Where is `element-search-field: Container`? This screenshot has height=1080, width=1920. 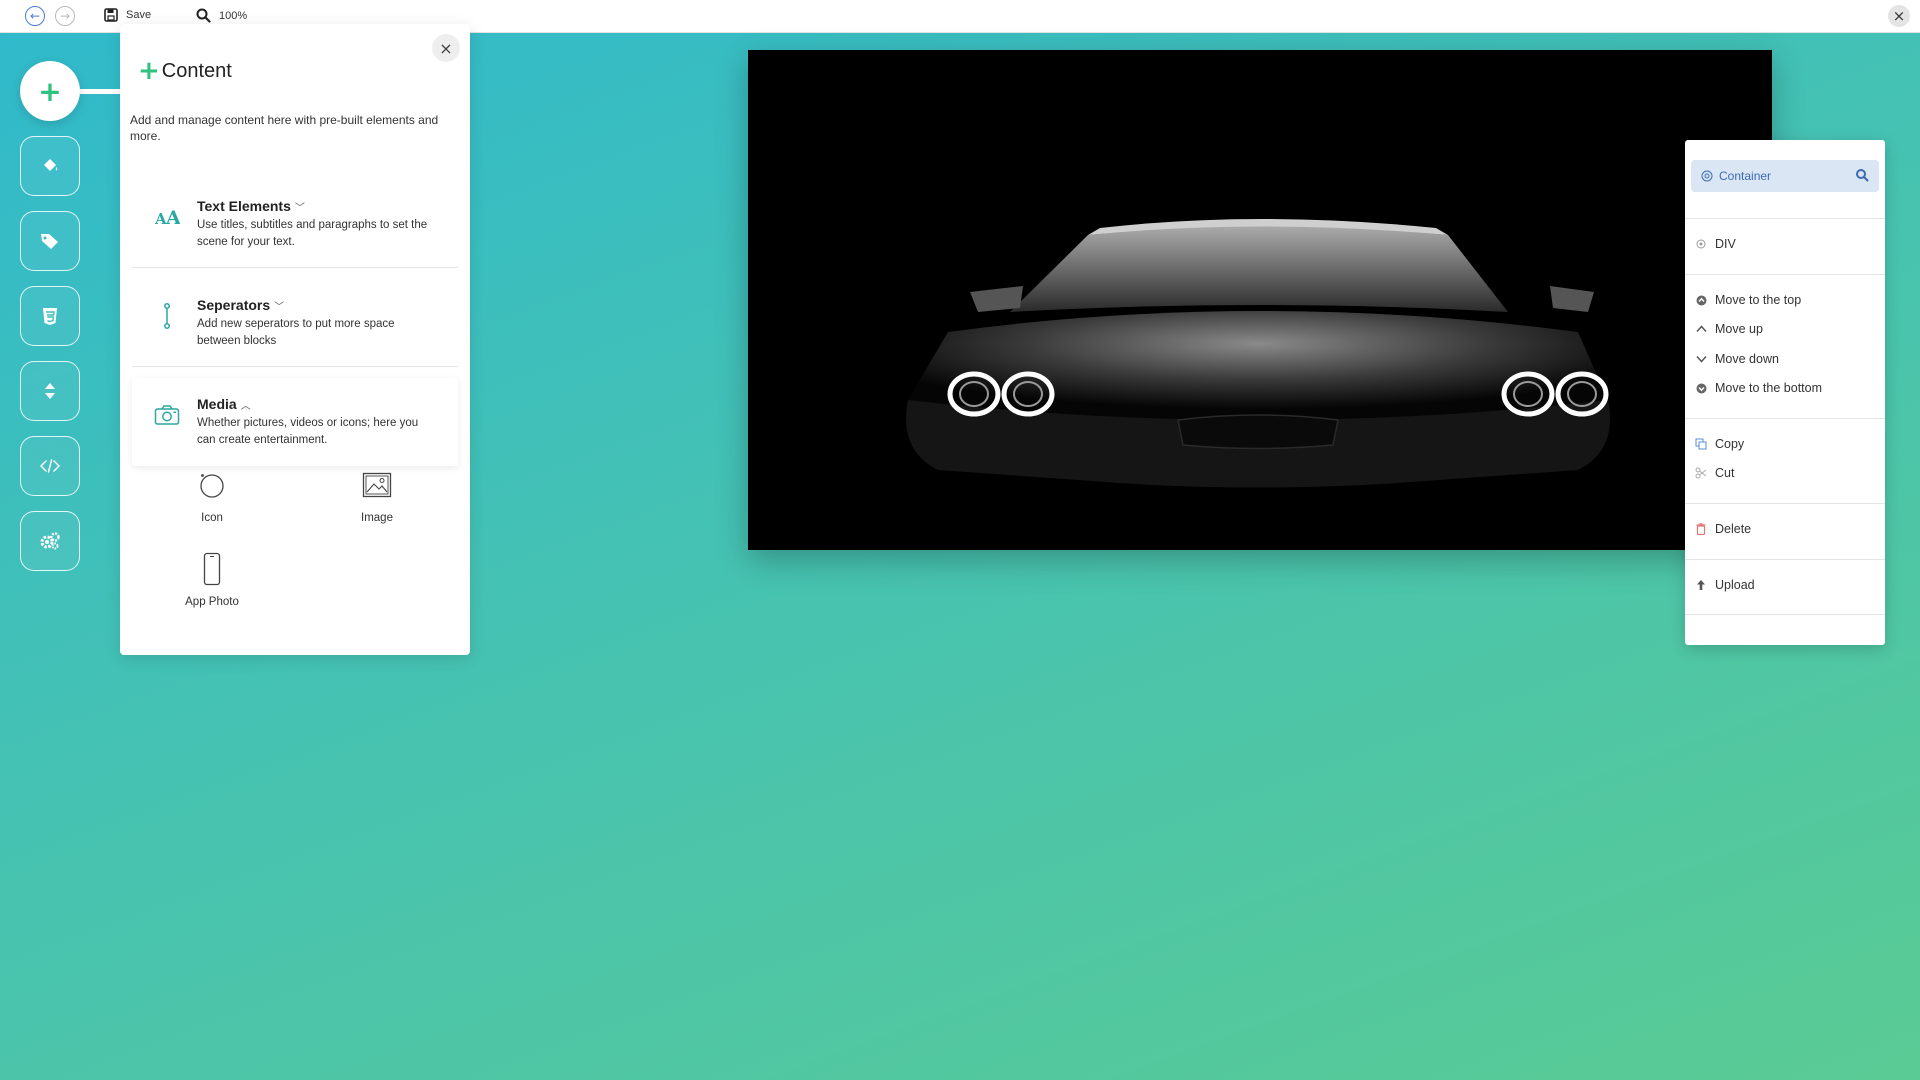
element-search-field: Container is located at coordinates (1785, 176).